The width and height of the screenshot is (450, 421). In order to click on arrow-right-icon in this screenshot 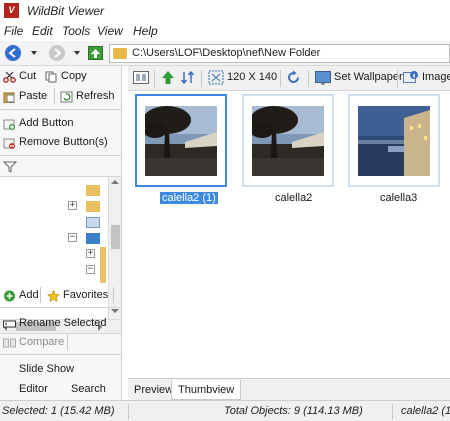, I will do `click(58, 53)`.